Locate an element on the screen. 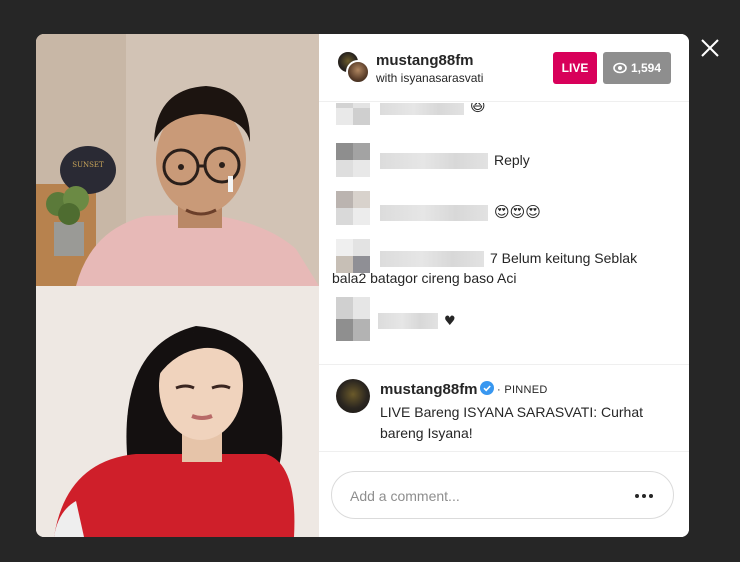  divider is located at coordinates (504, 451).